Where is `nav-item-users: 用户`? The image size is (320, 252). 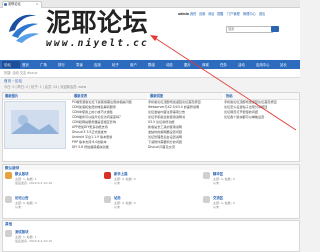 nav-item-users: 用户 is located at coordinates (133, 65).